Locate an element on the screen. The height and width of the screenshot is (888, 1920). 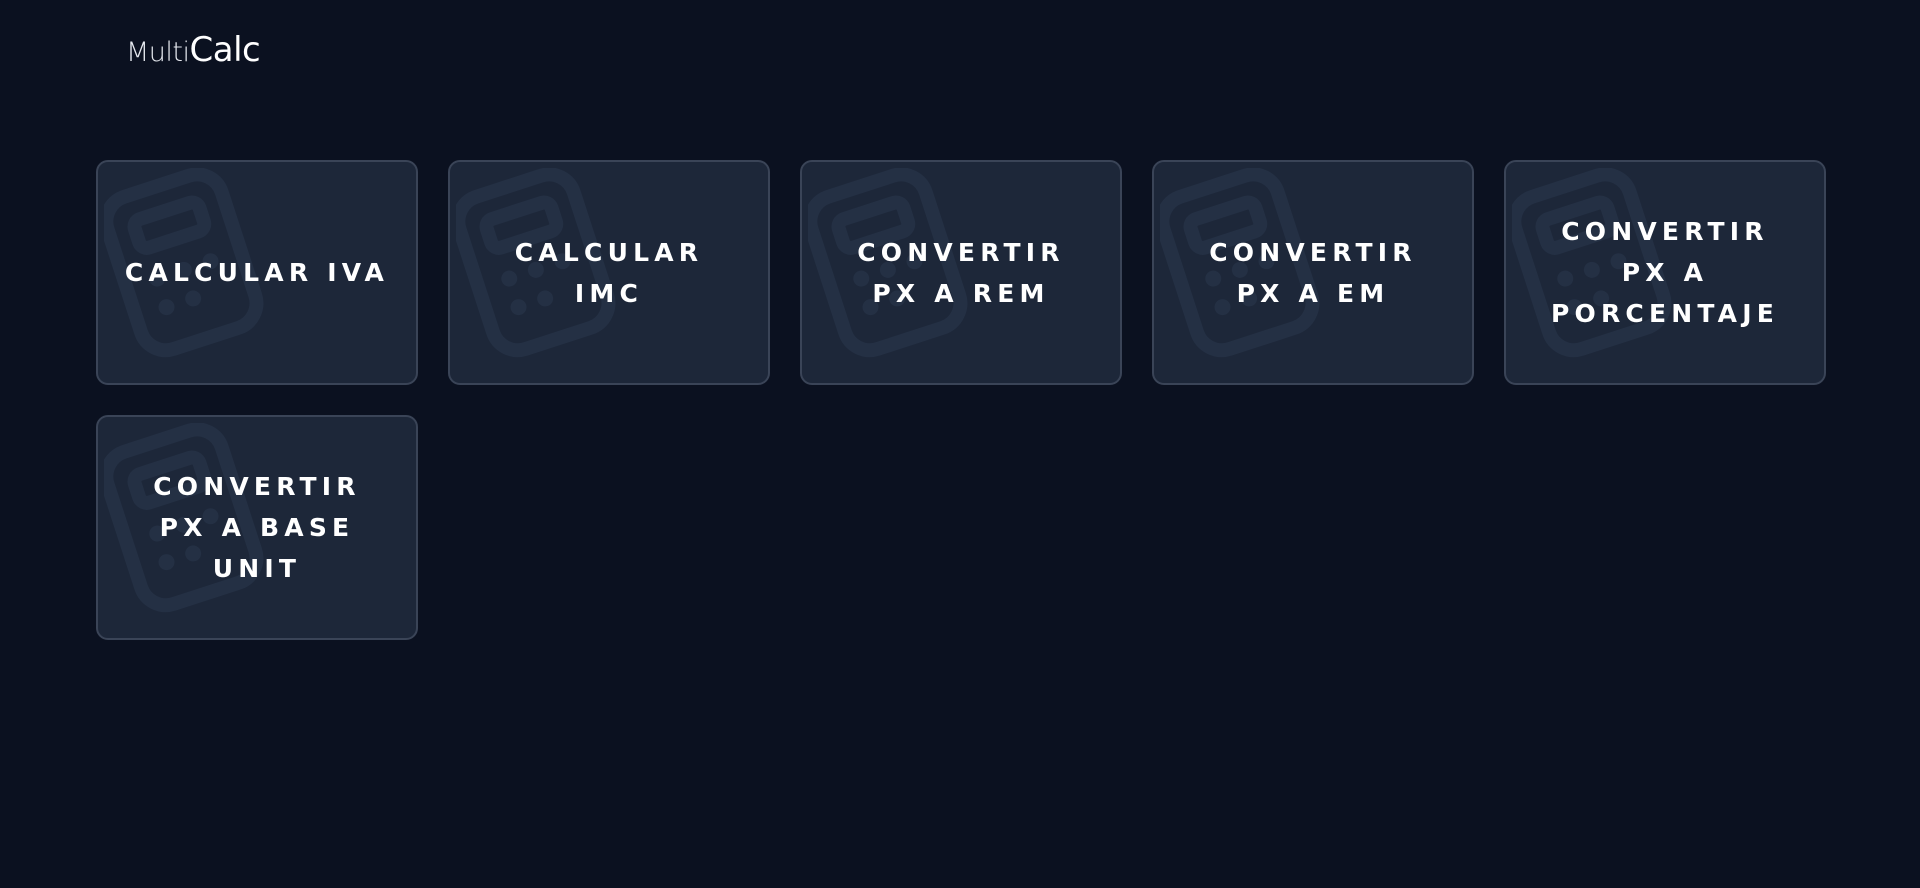
logo-text-multi: Multi is located at coordinates (158, 52).